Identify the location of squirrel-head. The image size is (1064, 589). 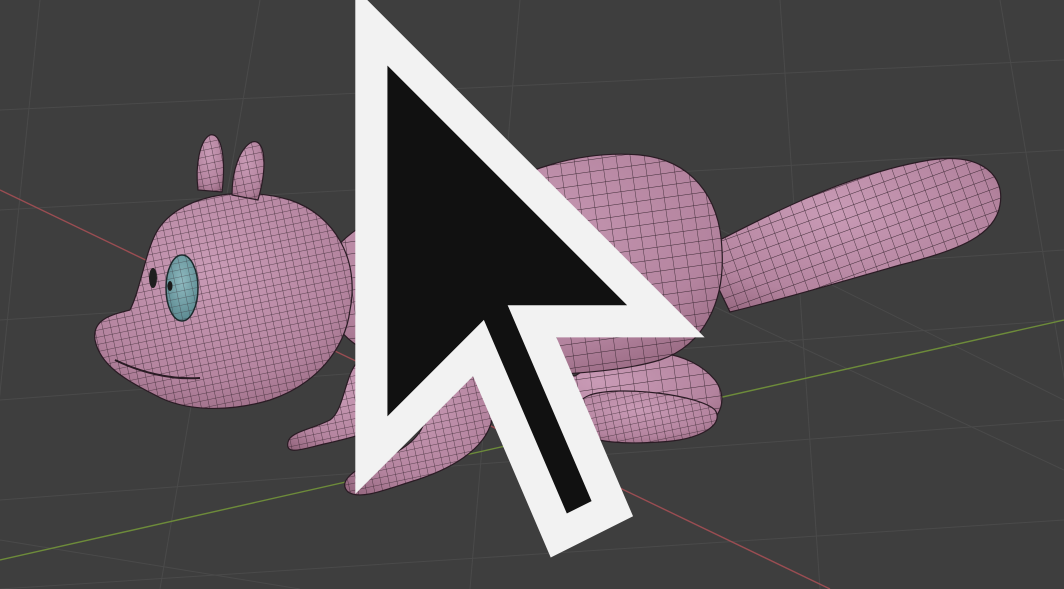
(223, 300).